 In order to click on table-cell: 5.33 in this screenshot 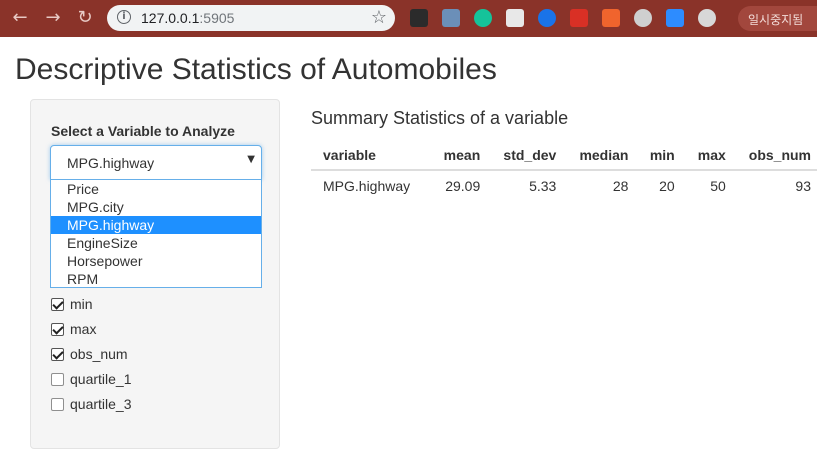, I will do `click(543, 186)`.